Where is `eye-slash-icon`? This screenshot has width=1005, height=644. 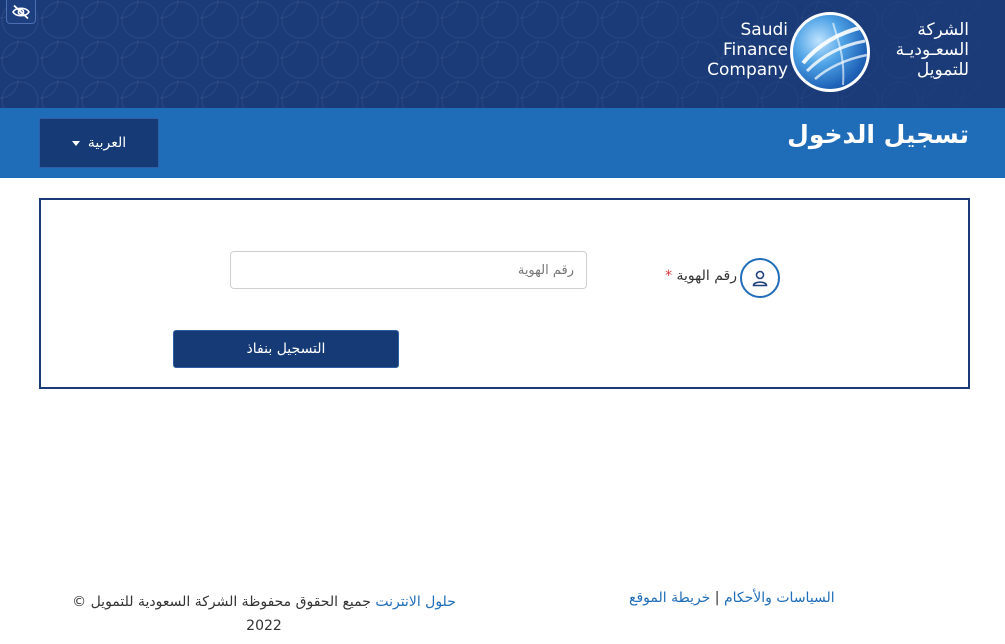
eye-slash-icon is located at coordinates (21, 11).